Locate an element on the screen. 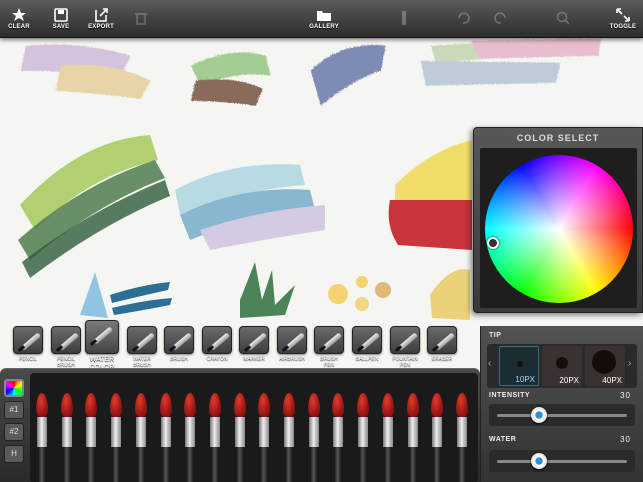 This screenshot has width=643, height=482. tool-water-color: WATER COLOR is located at coordinates (102, 346).